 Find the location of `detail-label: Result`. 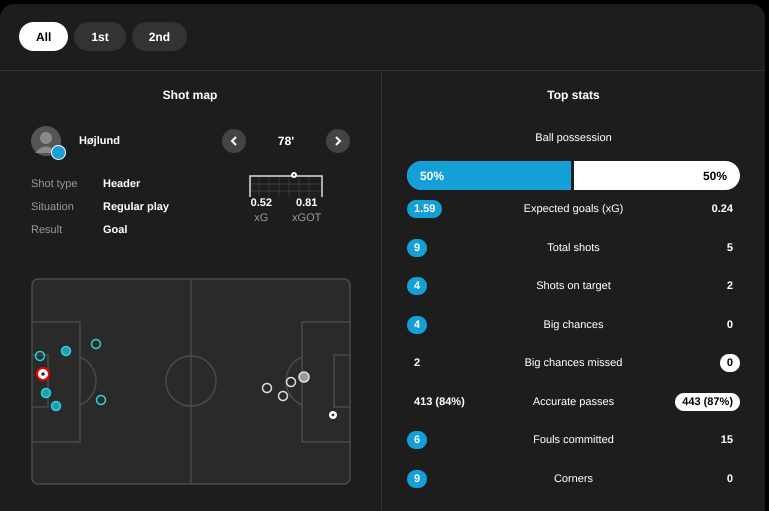

detail-label: Result is located at coordinates (47, 230).